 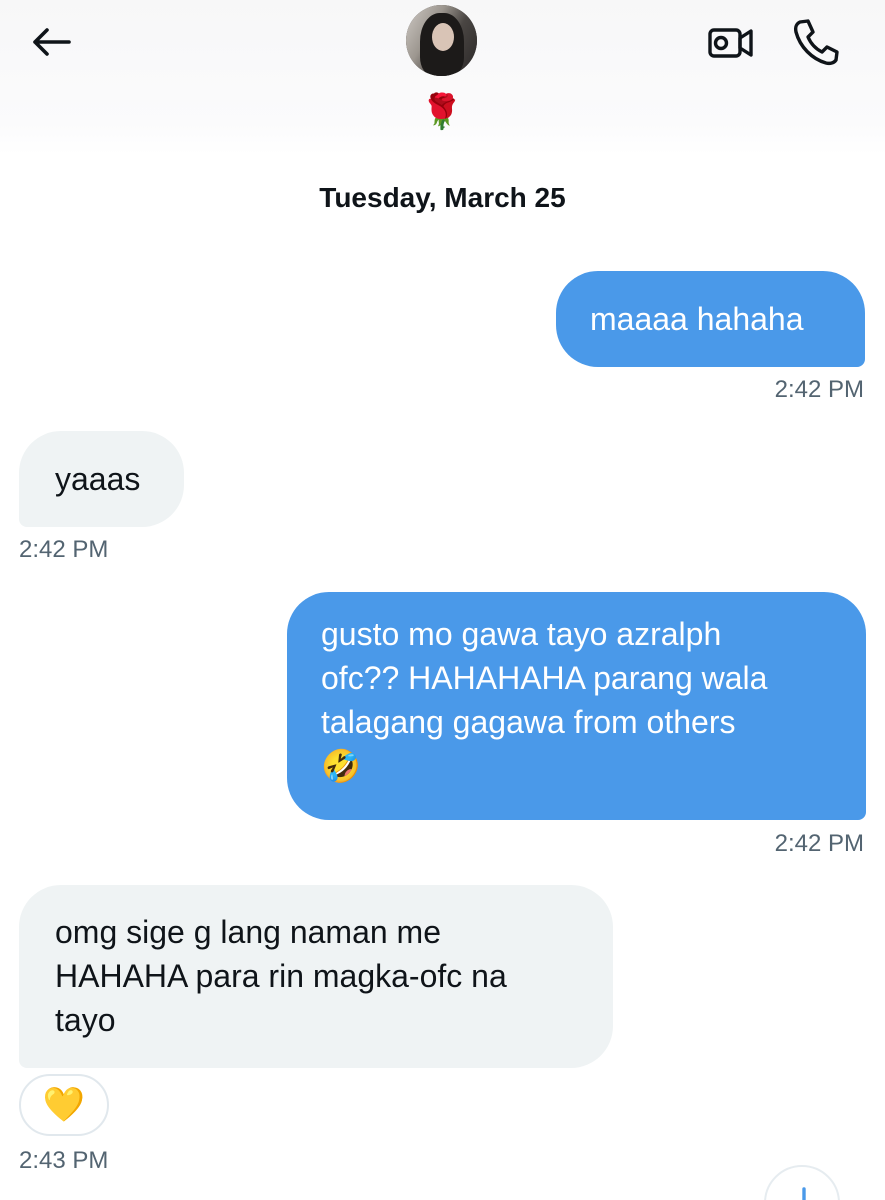 I want to click on video-camera-icon, so click(x=730, y=43).